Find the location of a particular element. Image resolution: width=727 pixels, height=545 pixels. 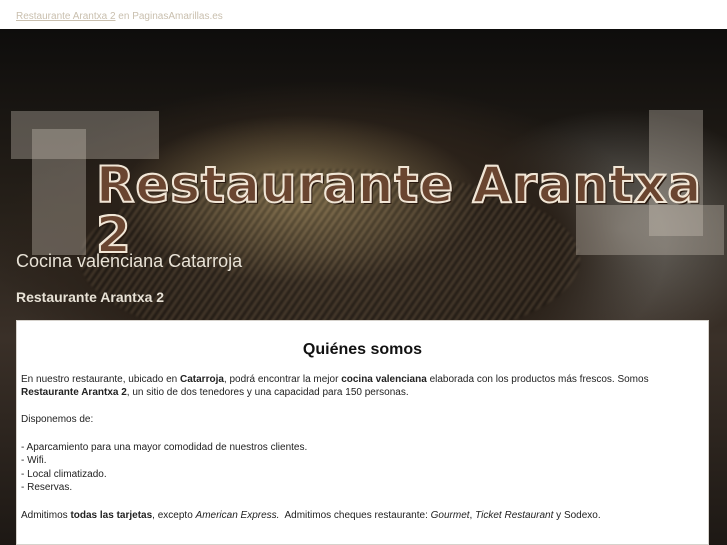

list-item: - Wifi. is located at coordinates (34, 461).